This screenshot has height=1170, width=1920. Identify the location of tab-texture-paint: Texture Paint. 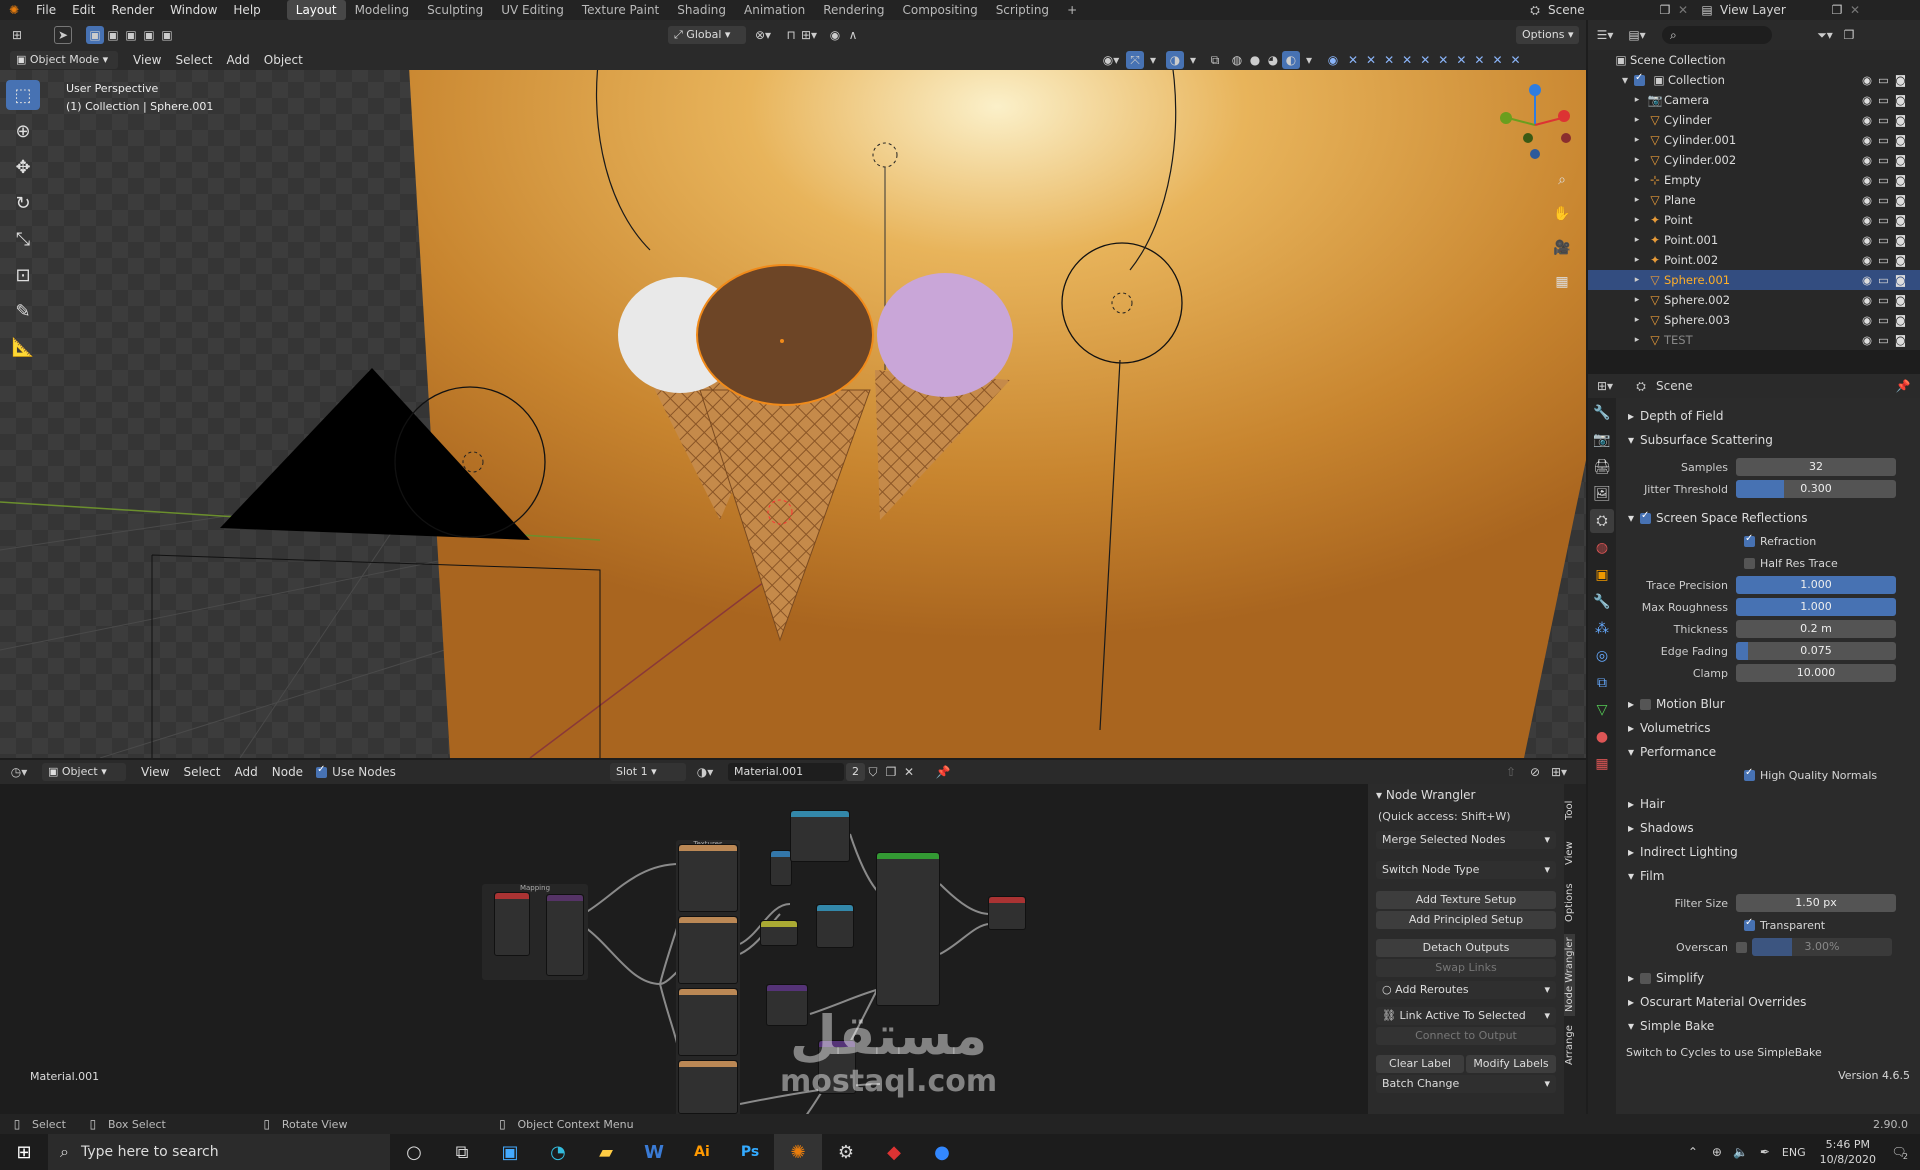
(620, 10).